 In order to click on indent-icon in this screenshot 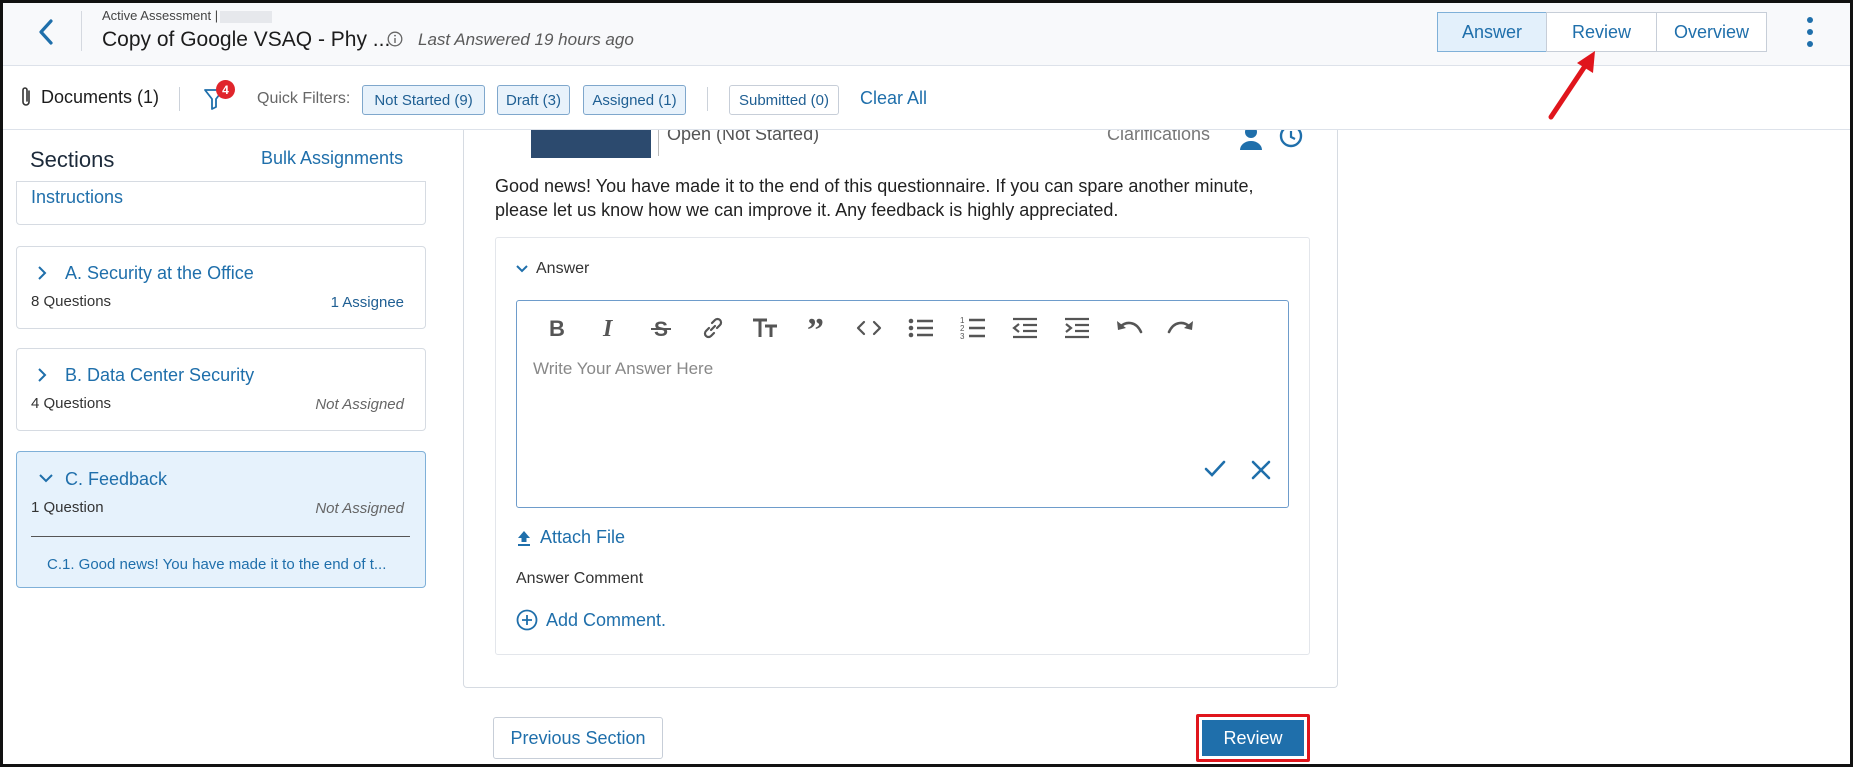, I will do `click(1077, 328)`.